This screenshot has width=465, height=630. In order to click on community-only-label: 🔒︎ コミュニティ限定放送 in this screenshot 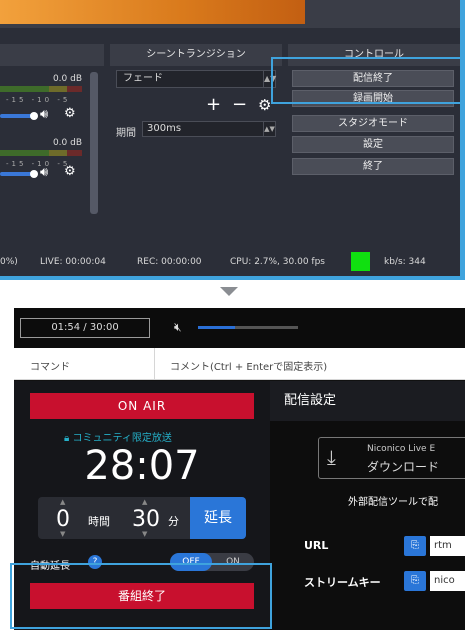, I will do `click(118, 436)`.